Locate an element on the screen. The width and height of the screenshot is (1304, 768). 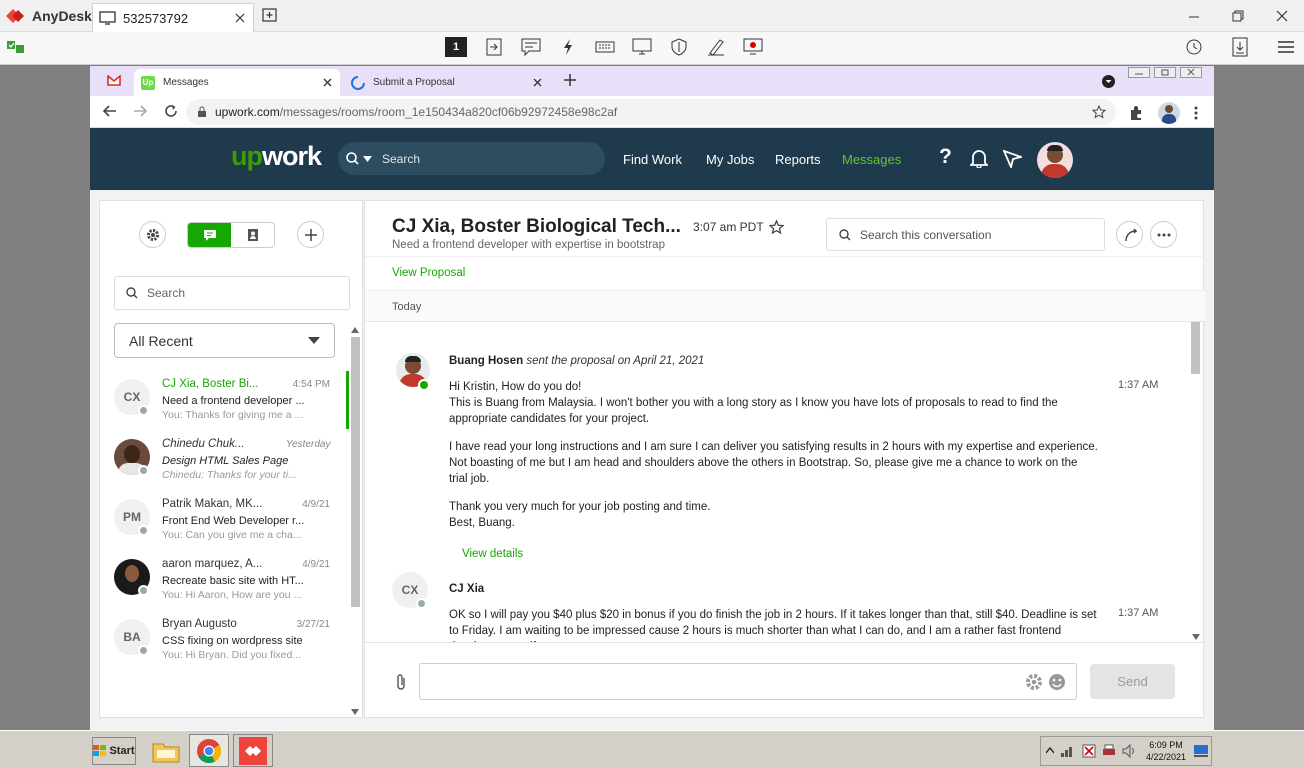
gmail-pinned-tab is located at coordinates (114, 80).